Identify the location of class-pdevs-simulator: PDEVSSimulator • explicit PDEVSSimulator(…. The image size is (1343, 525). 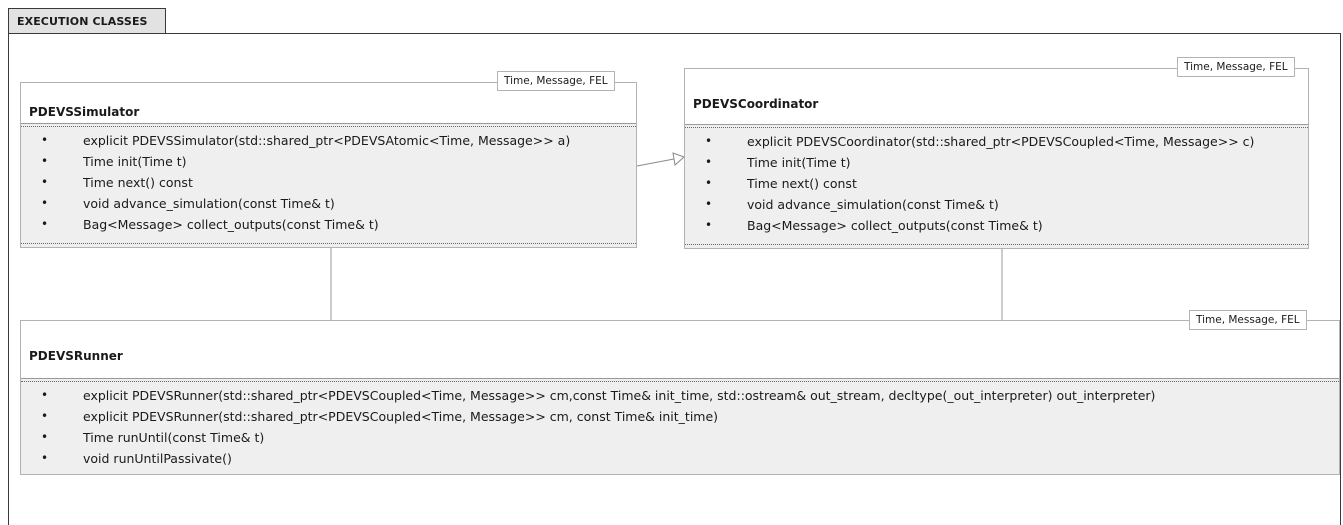
(328, 165).